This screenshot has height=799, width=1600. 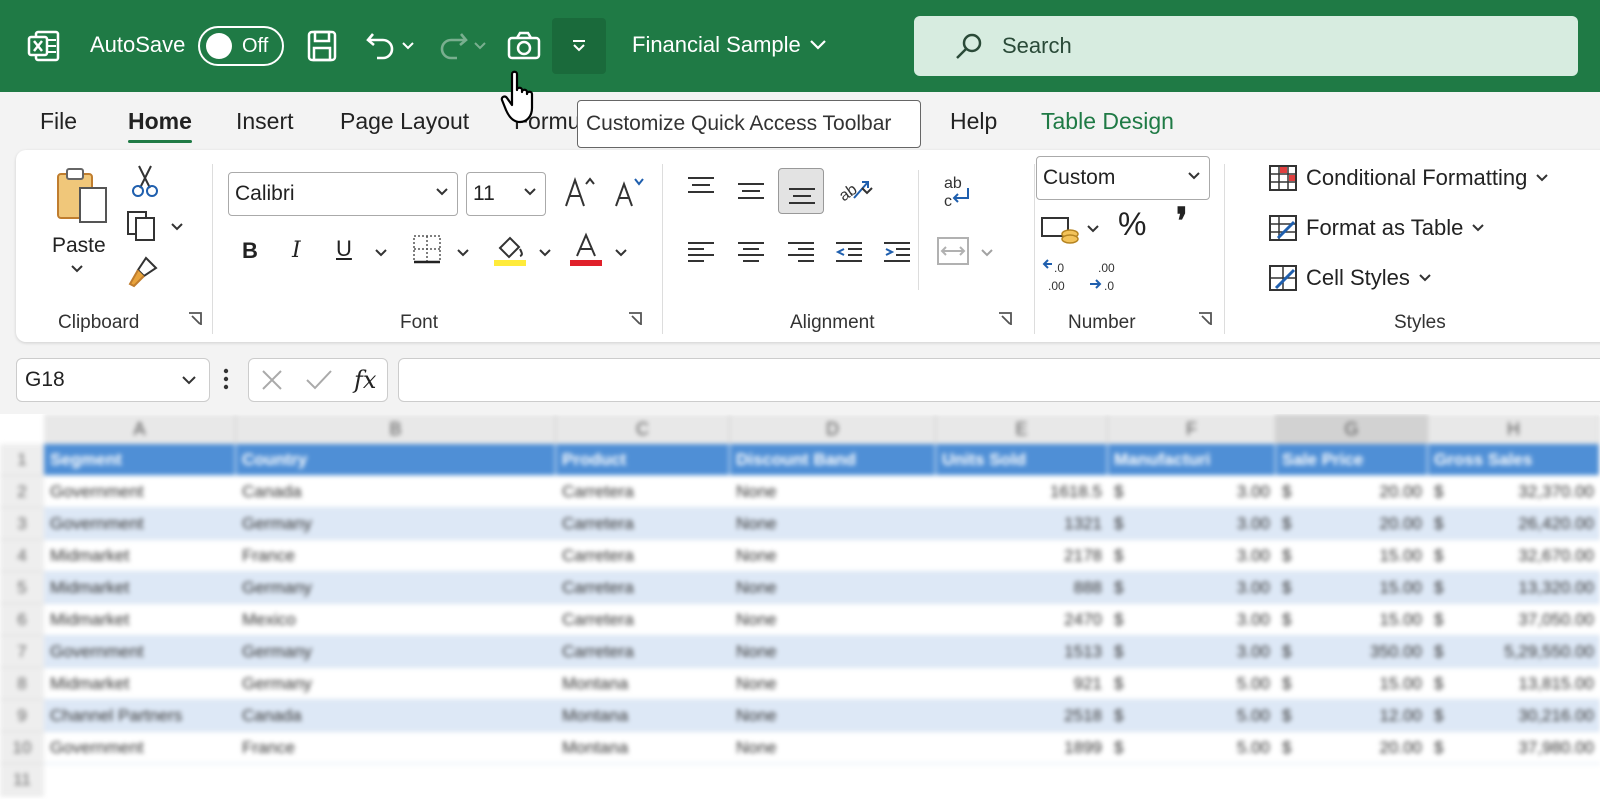 What do you see at coordinates (1408, 178) in the screenshot?
I see `conditional-formatting-button: Conditional Formatting` at bounding box center [1408, 178].